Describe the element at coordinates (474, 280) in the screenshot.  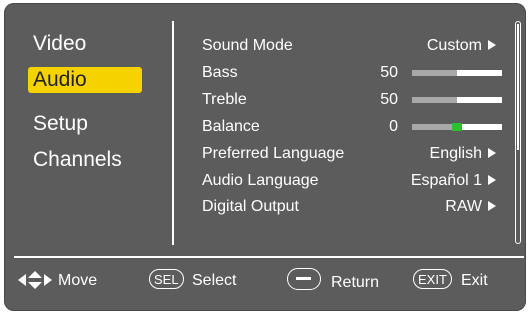
I see `exit-hint: Exit` at that location.